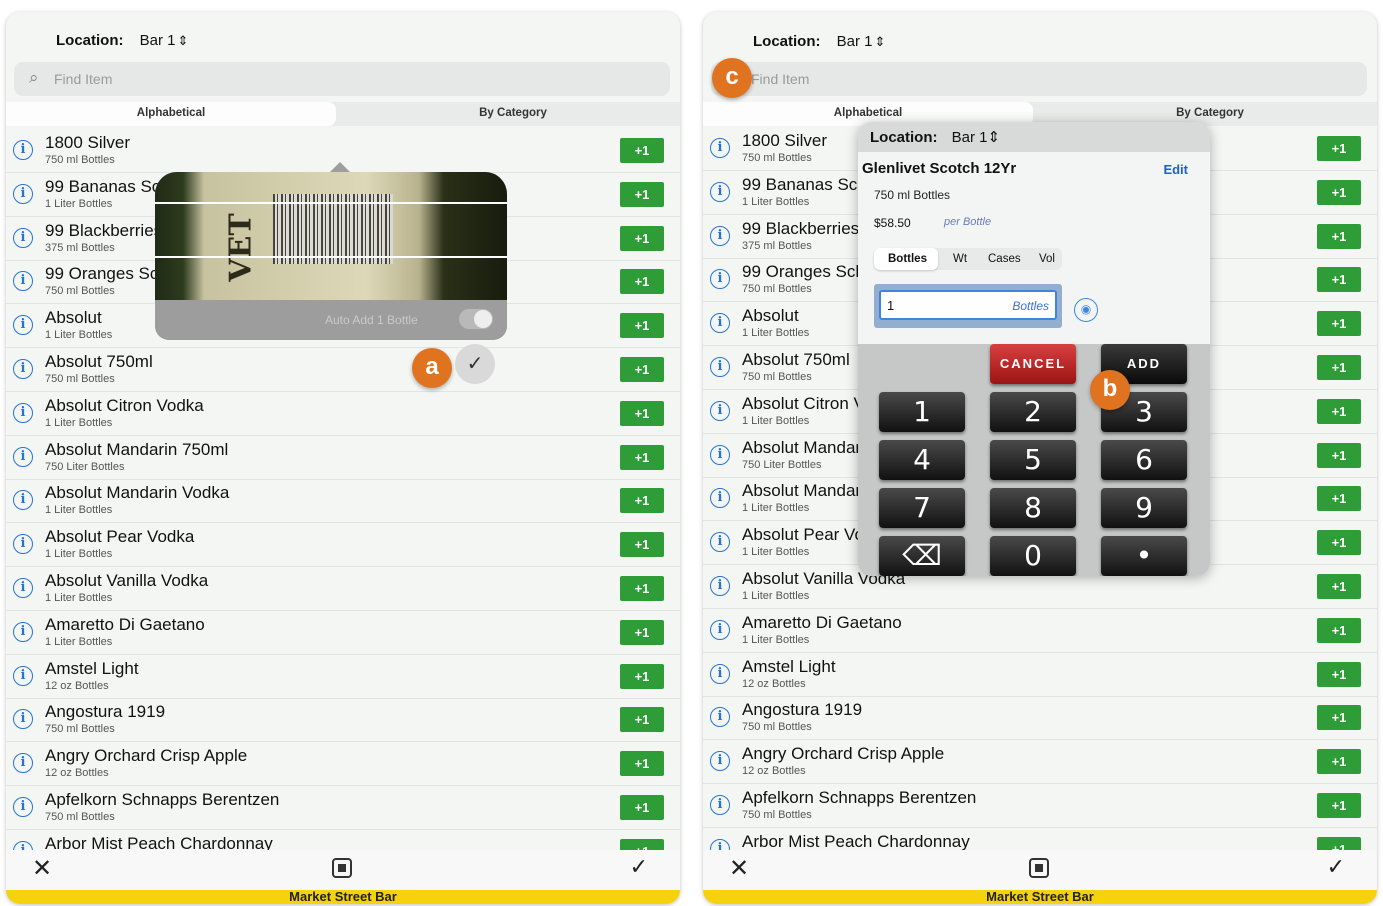 This screenshot has width=1383, height=906. I want to click on key-8: 8, so click(1033, 508).